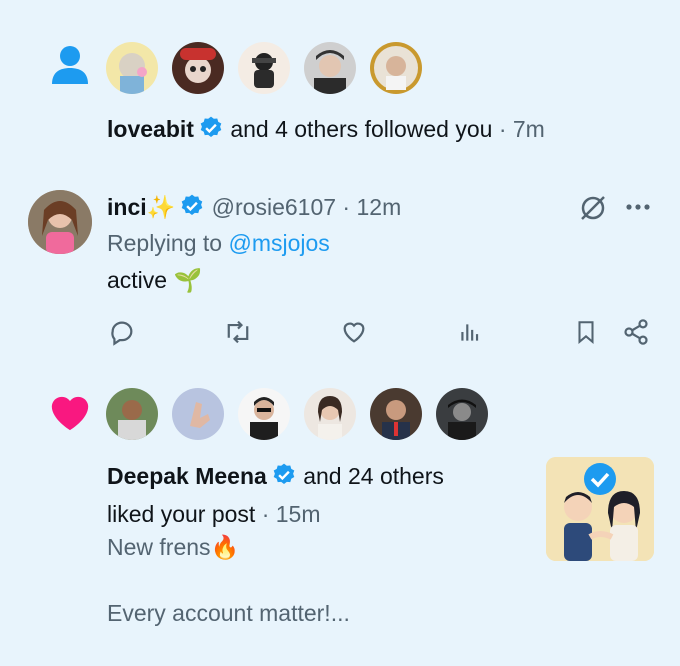 This screenshot has width=680, height=666. I want to click on replying-to-handle: @msjojos, so click(278, 243).